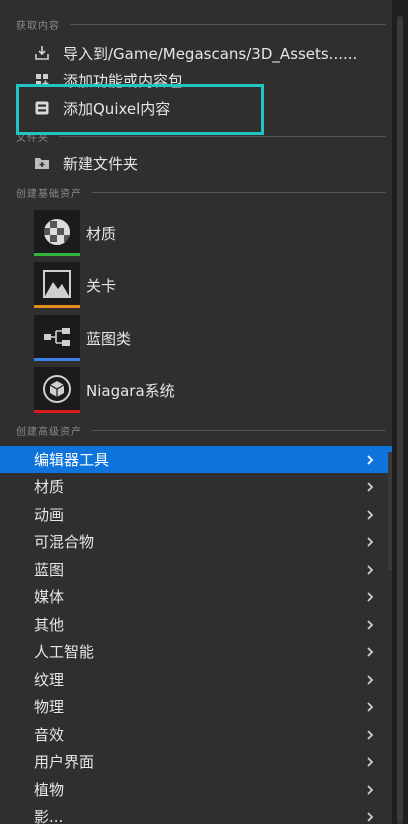 This screenshot has width=408, height=824. I want to click on adv-item-label: 媒体, so click(49, 597).